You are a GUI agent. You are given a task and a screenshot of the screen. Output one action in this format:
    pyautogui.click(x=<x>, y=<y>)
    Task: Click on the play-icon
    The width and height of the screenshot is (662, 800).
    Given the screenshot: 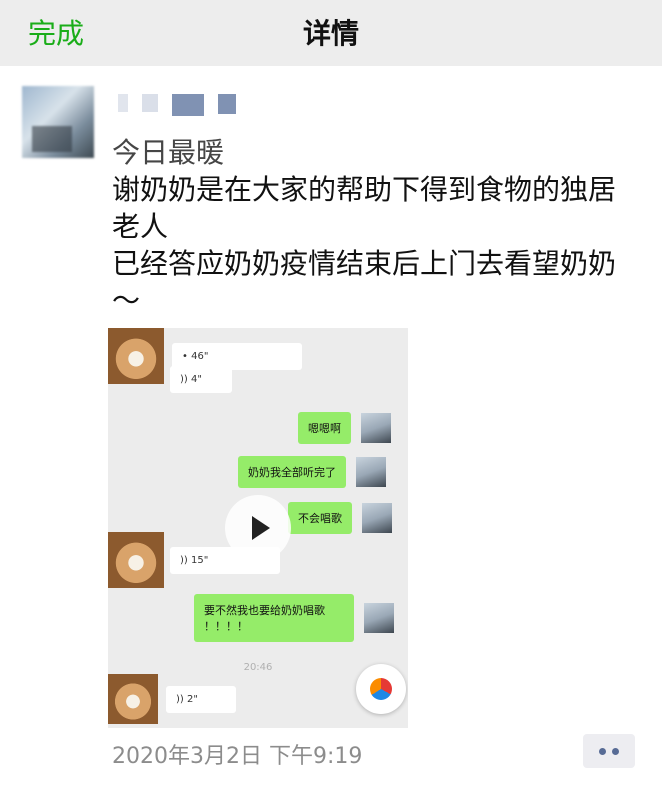 What is the action you would take?
    pyautogui.click(x=258, y=528)
    